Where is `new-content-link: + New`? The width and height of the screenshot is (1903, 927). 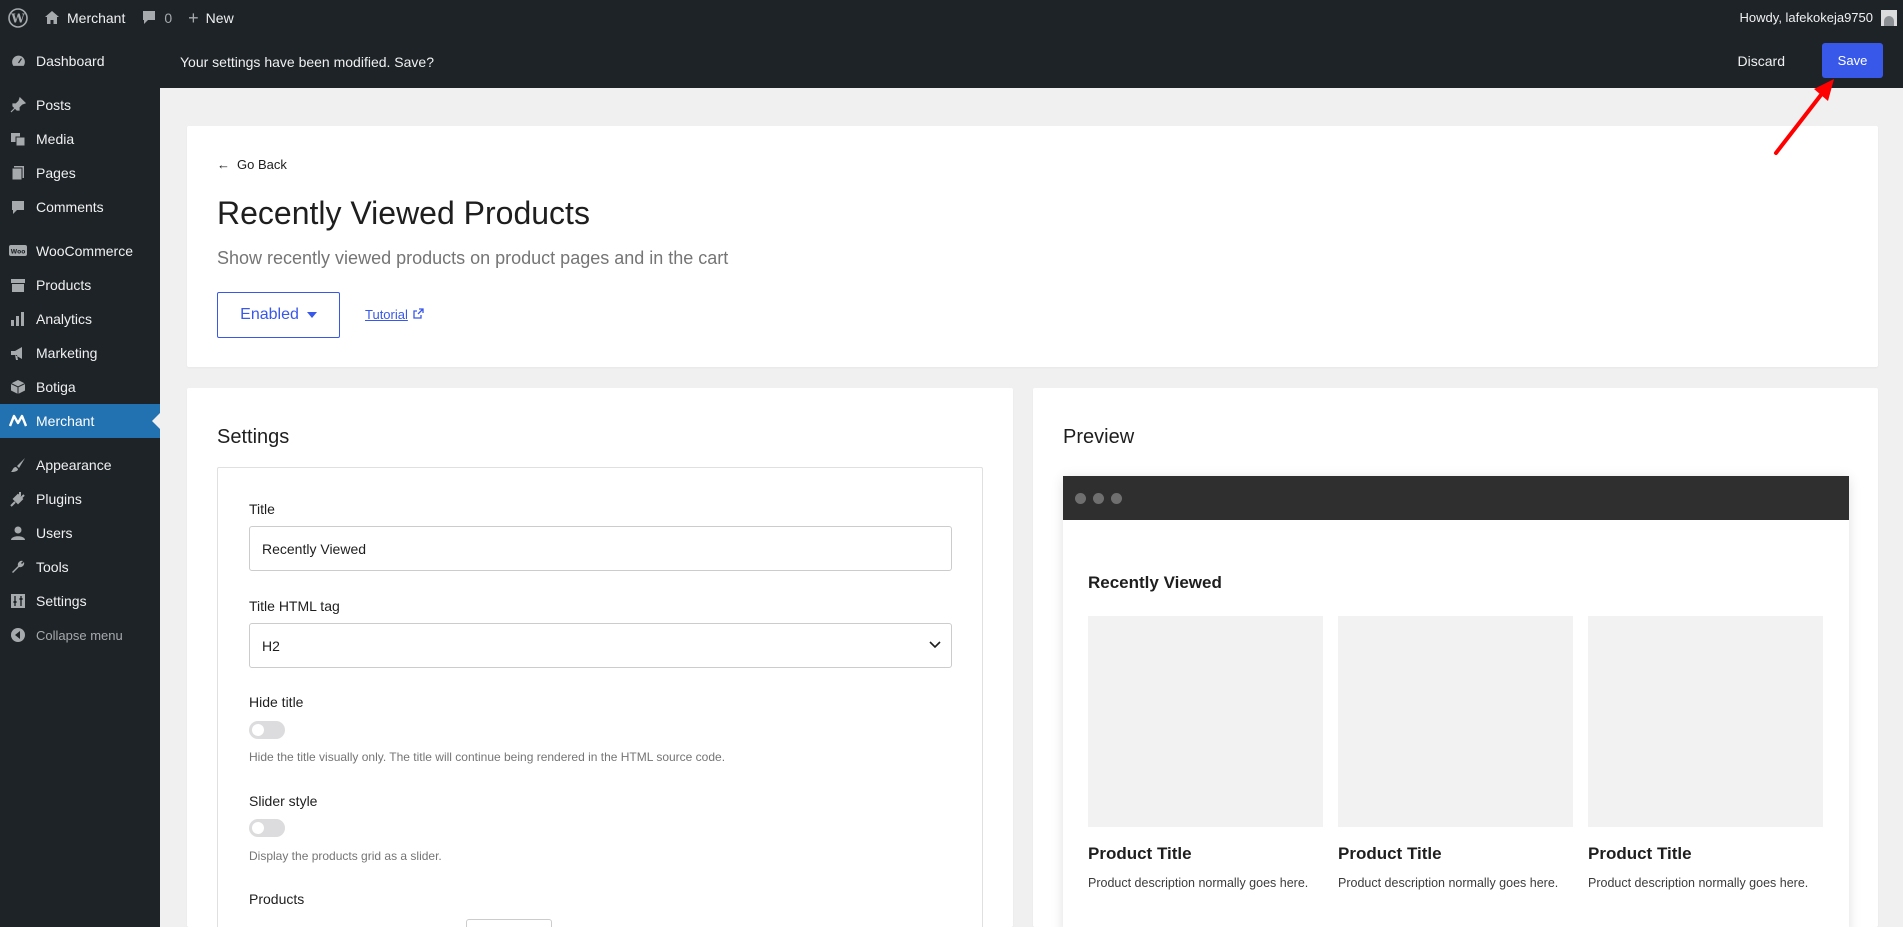
new-content-link: + New is located at coordinates (211, 17).